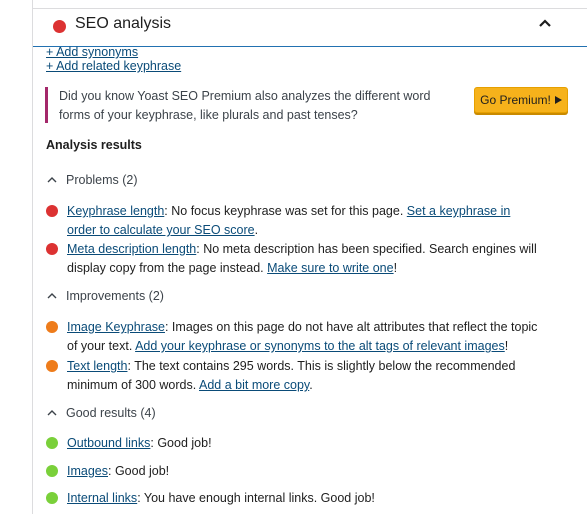 This screenshot has width=587, height=514. I want to click on problems-toggle: Problems (2), so click(92, 180).